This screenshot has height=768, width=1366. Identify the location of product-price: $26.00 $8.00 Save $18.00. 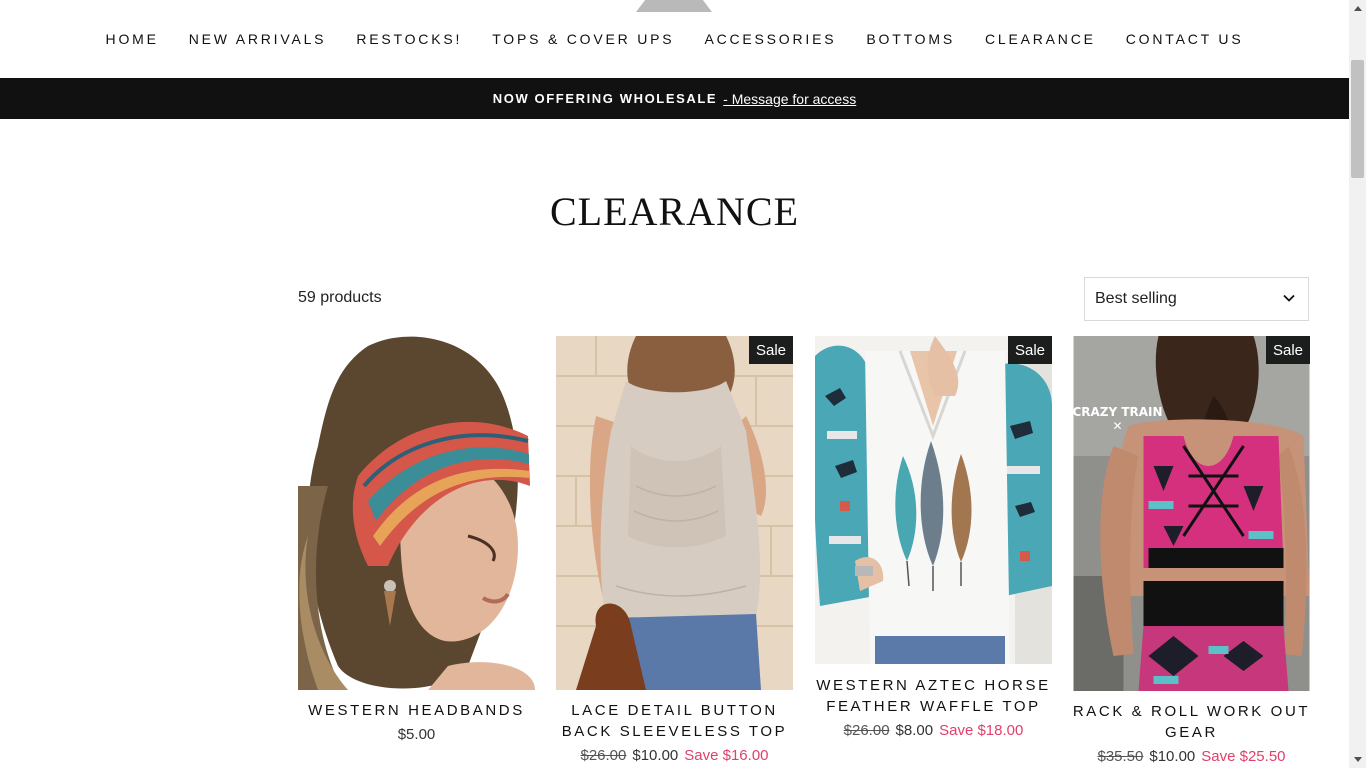
(933, 730).